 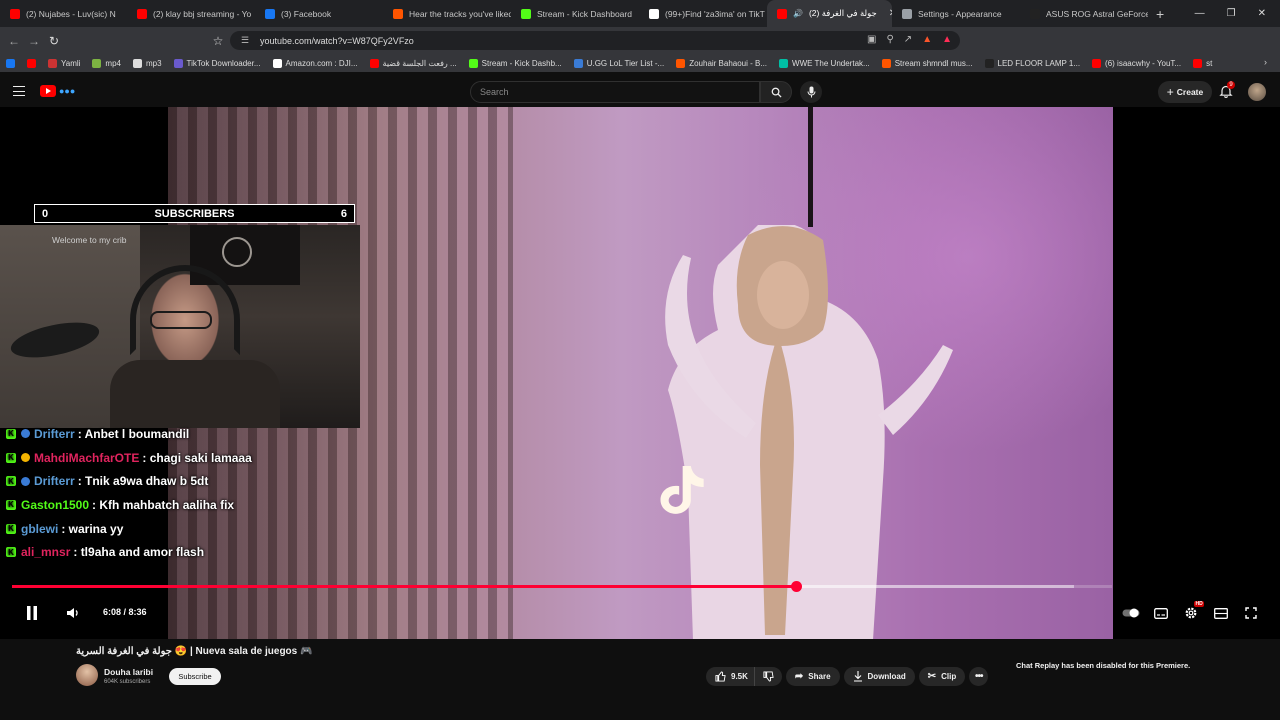 What do you see at coordinates (767, 676) in the screenshot?
I see `dislike-button` at bounding box center [767, 676].